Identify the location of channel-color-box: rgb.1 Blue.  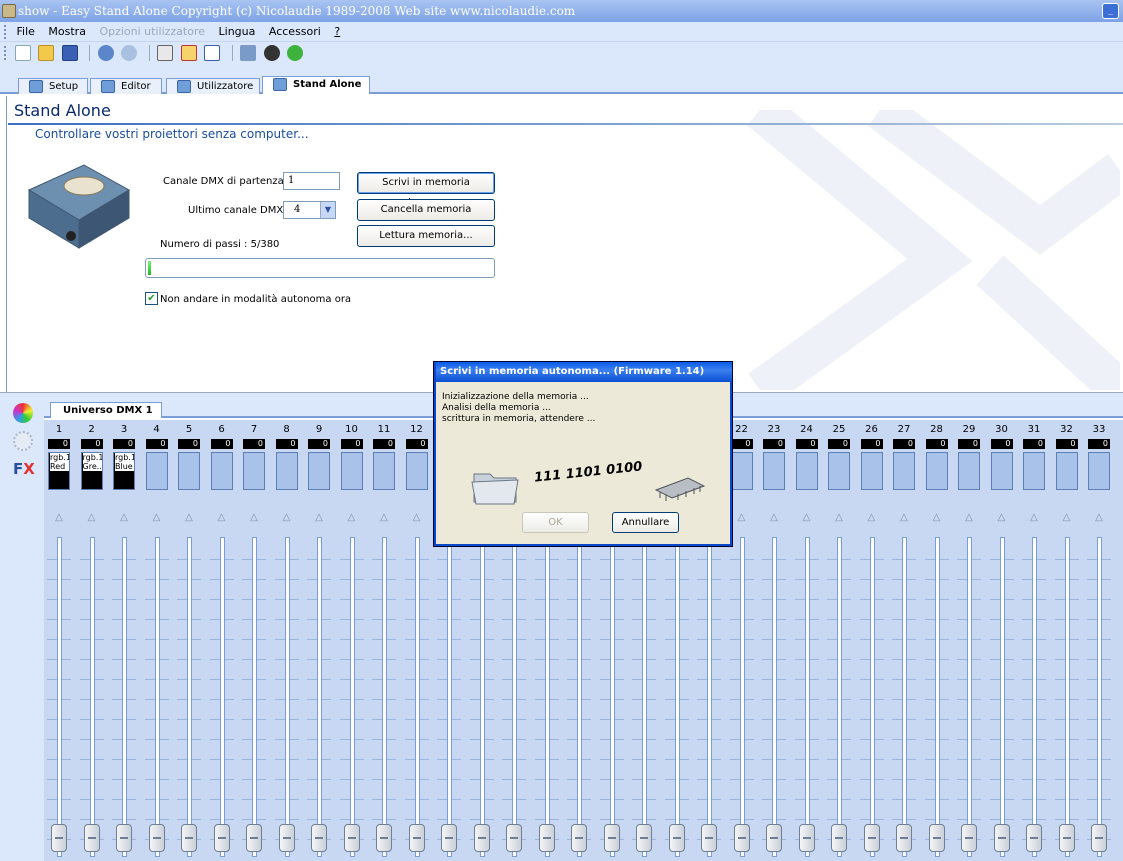
(124, 471).